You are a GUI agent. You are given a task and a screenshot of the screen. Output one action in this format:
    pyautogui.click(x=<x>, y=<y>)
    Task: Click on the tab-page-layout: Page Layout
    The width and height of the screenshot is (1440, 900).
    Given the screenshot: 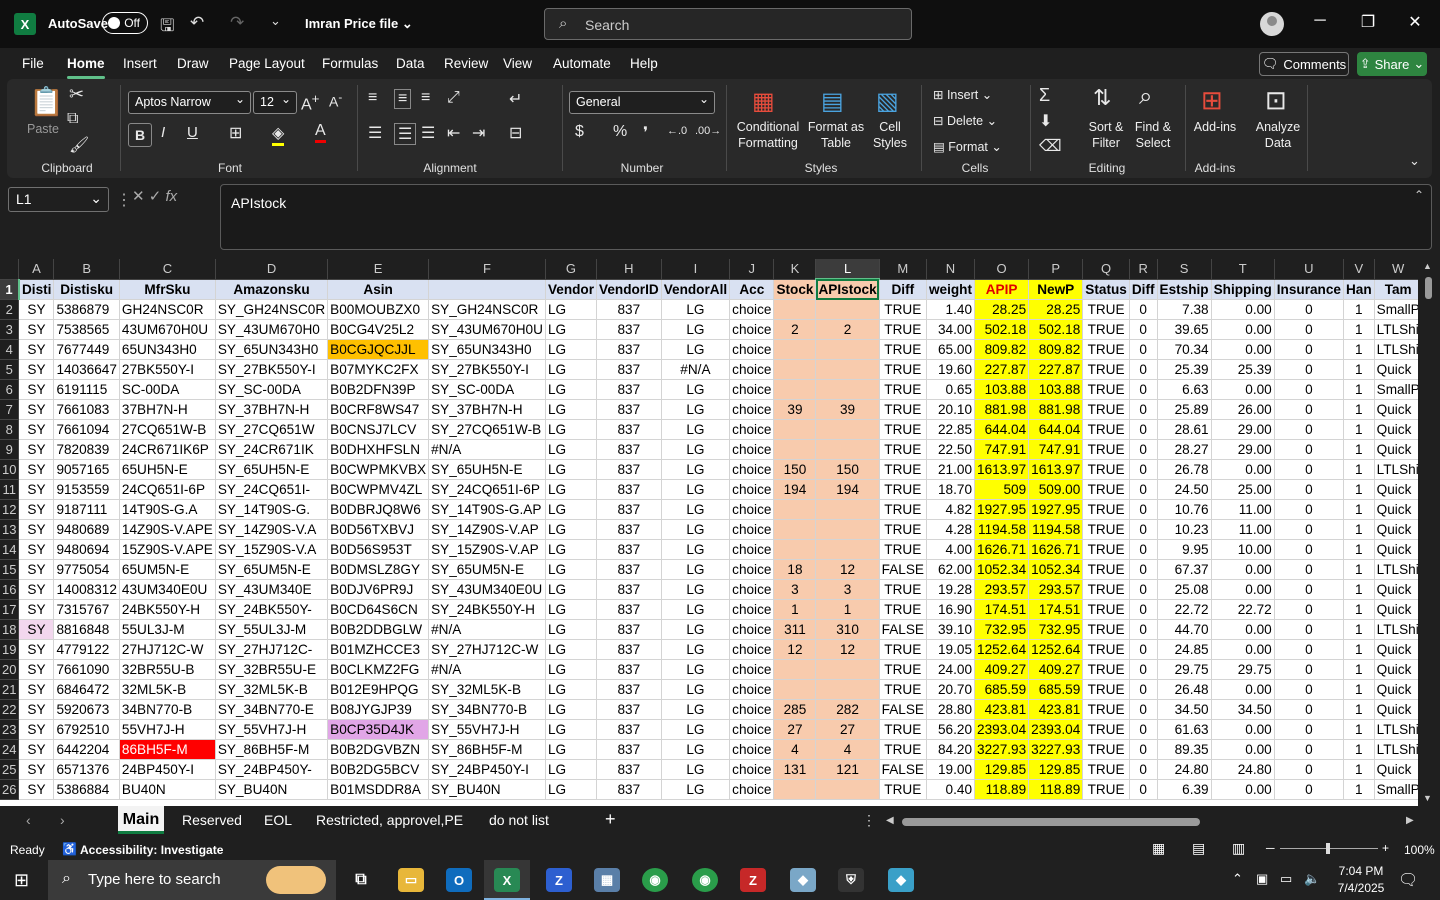 What is the action you would take?
    pyautogui.click(x=267, y=63)
    